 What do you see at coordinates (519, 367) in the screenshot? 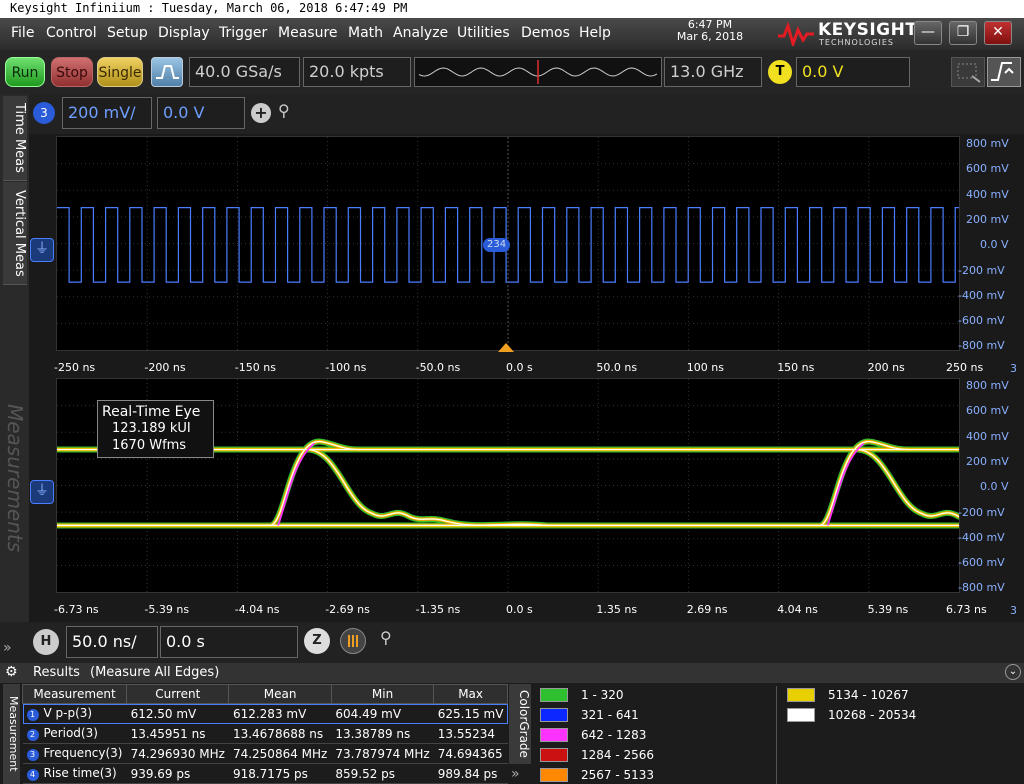
I see `upper-tick-label: 0.0 s` at bounding box center [519, 367].